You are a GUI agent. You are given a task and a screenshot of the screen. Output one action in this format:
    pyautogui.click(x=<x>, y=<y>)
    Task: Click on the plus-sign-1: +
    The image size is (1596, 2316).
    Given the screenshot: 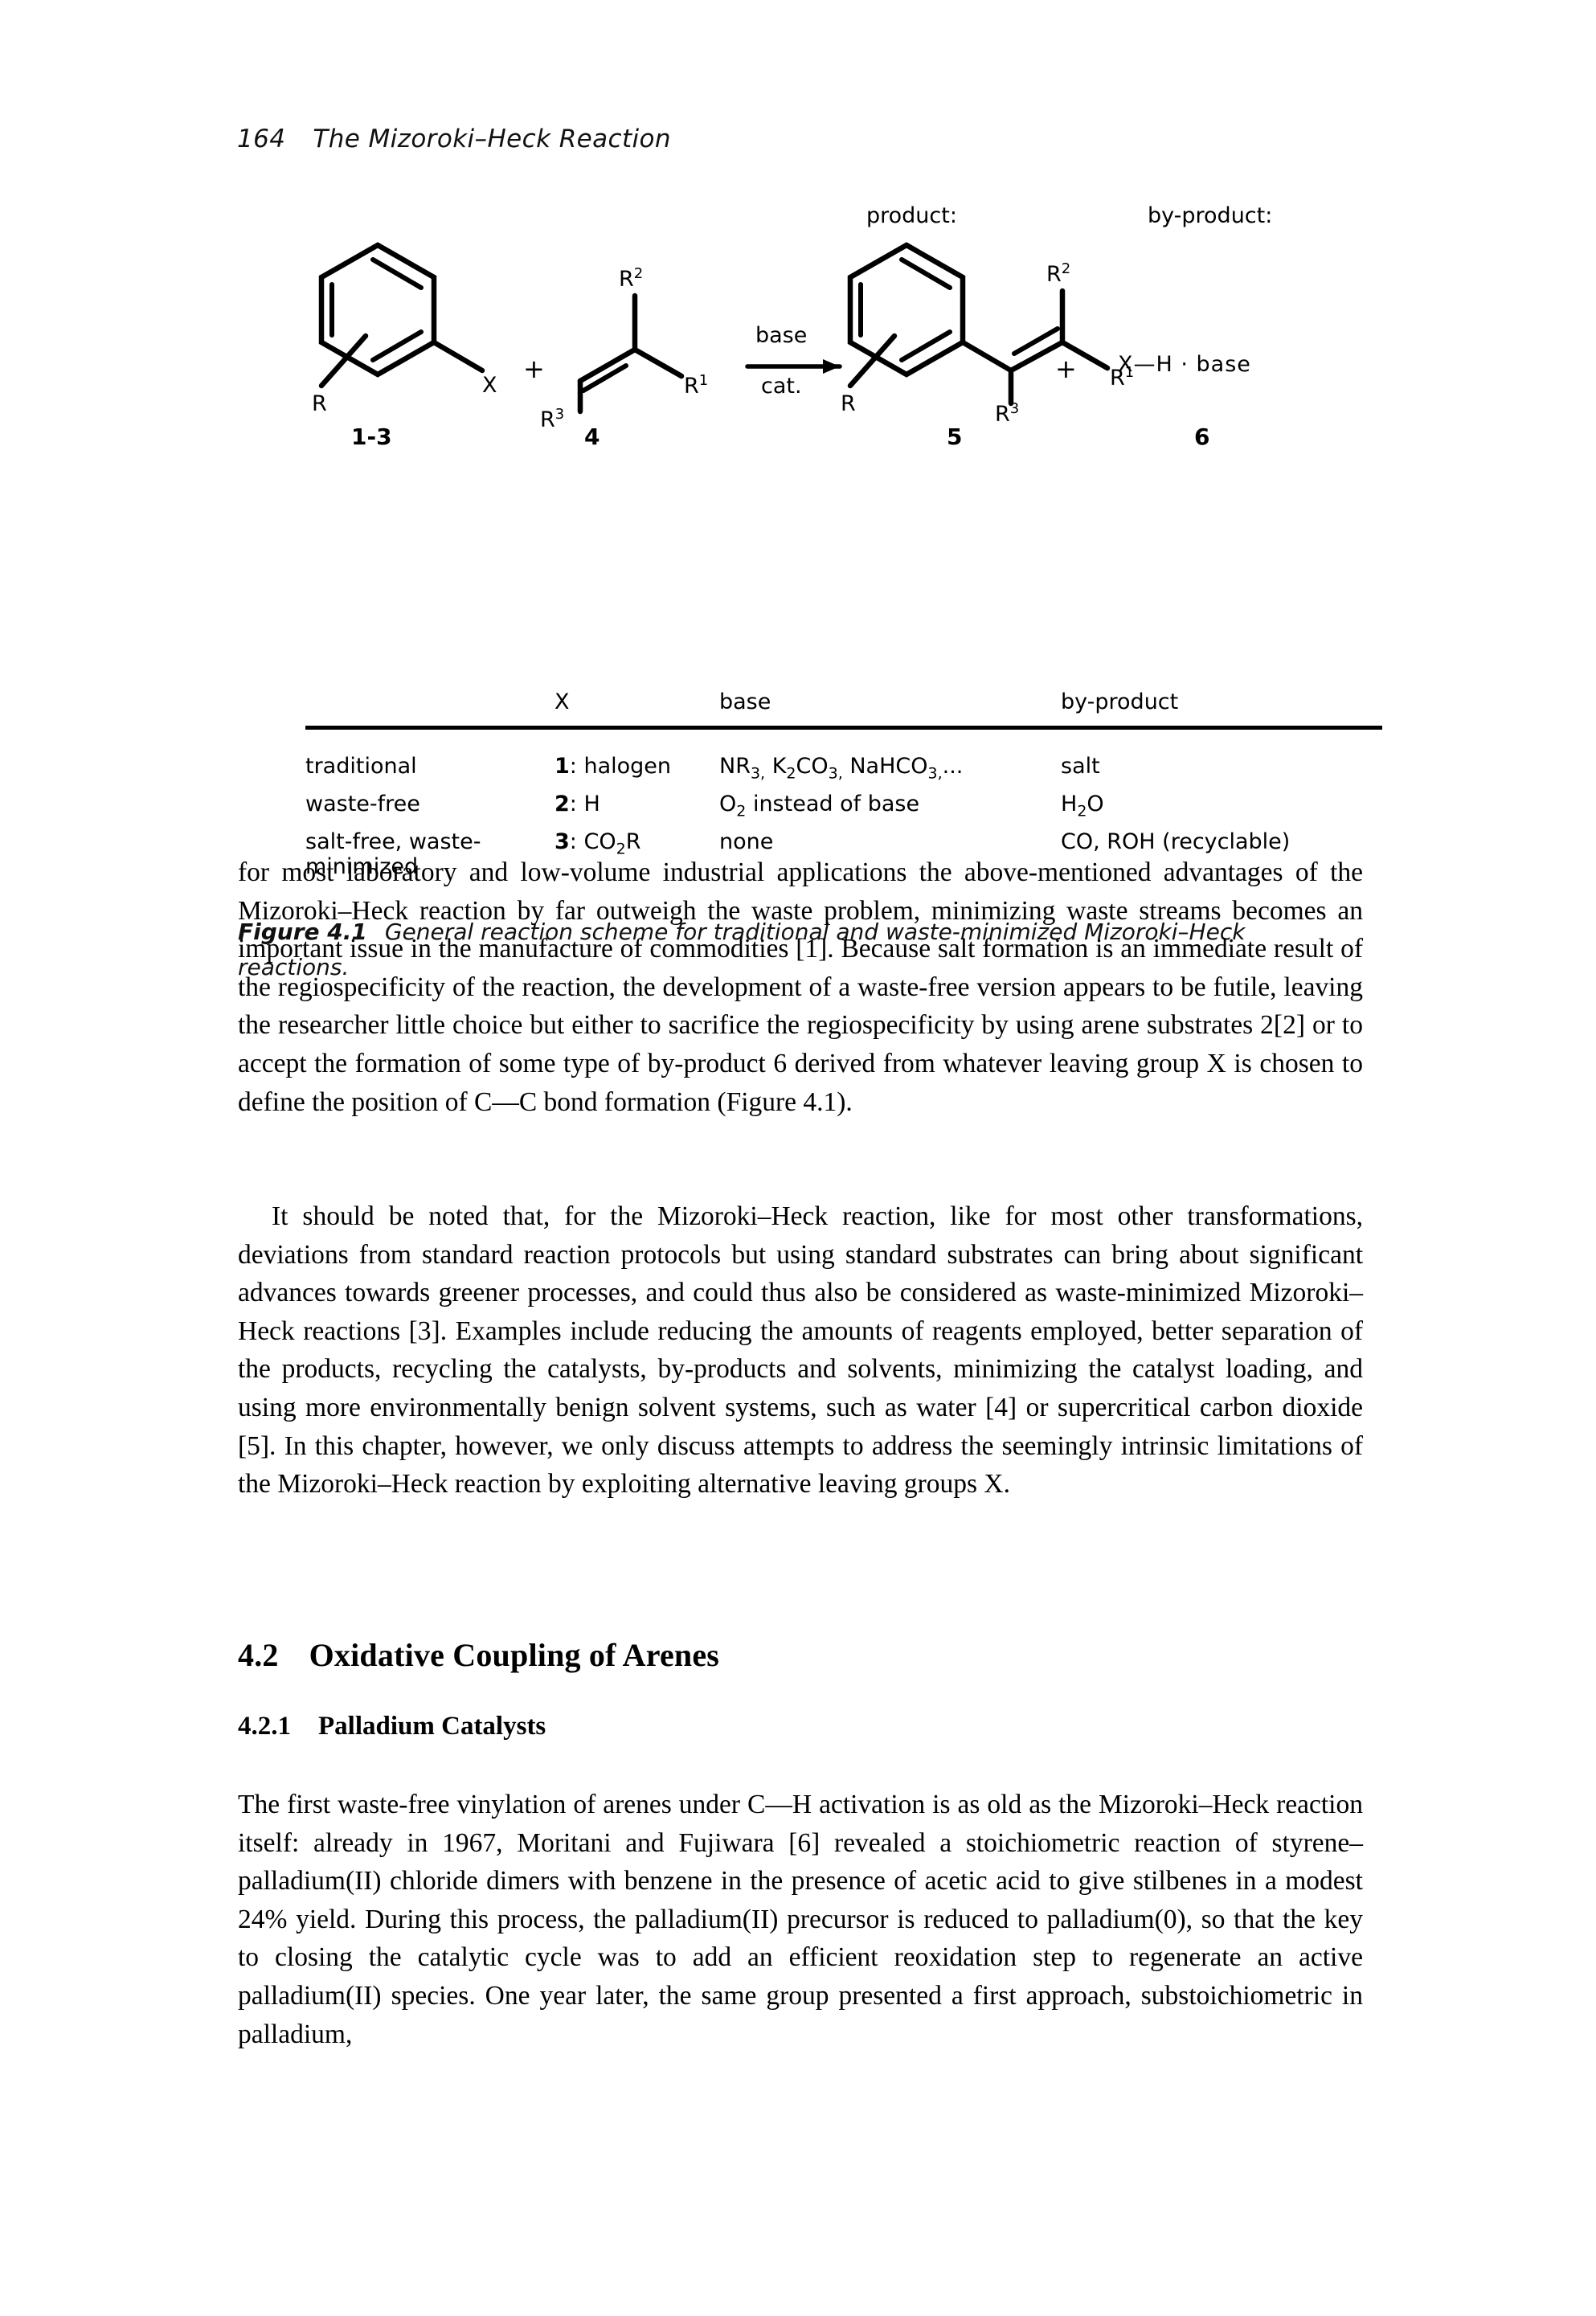 What is the action you would take?
    pyautogui.click(x=534, y=369)
    